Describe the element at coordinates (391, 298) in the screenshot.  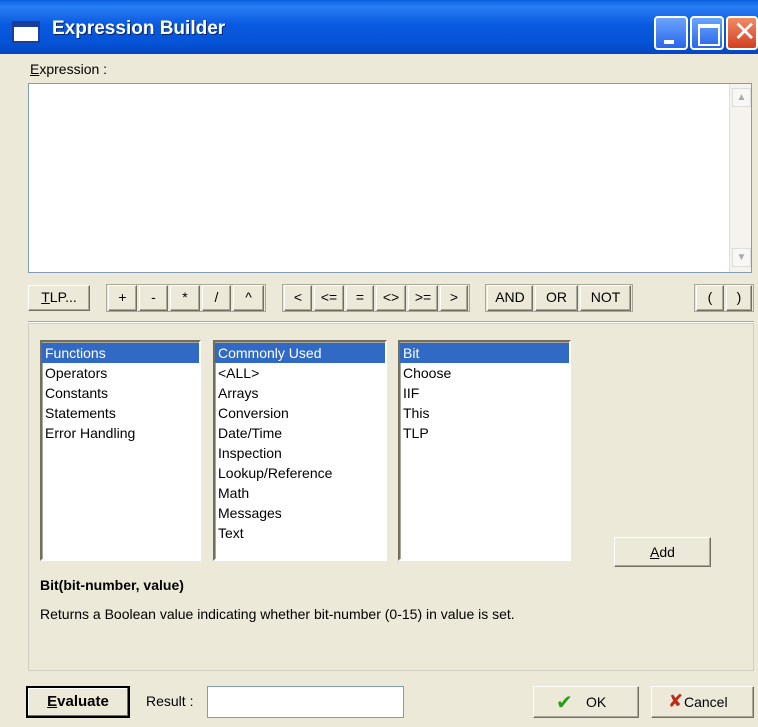
I see `operator-ne-button: <>` at that location.